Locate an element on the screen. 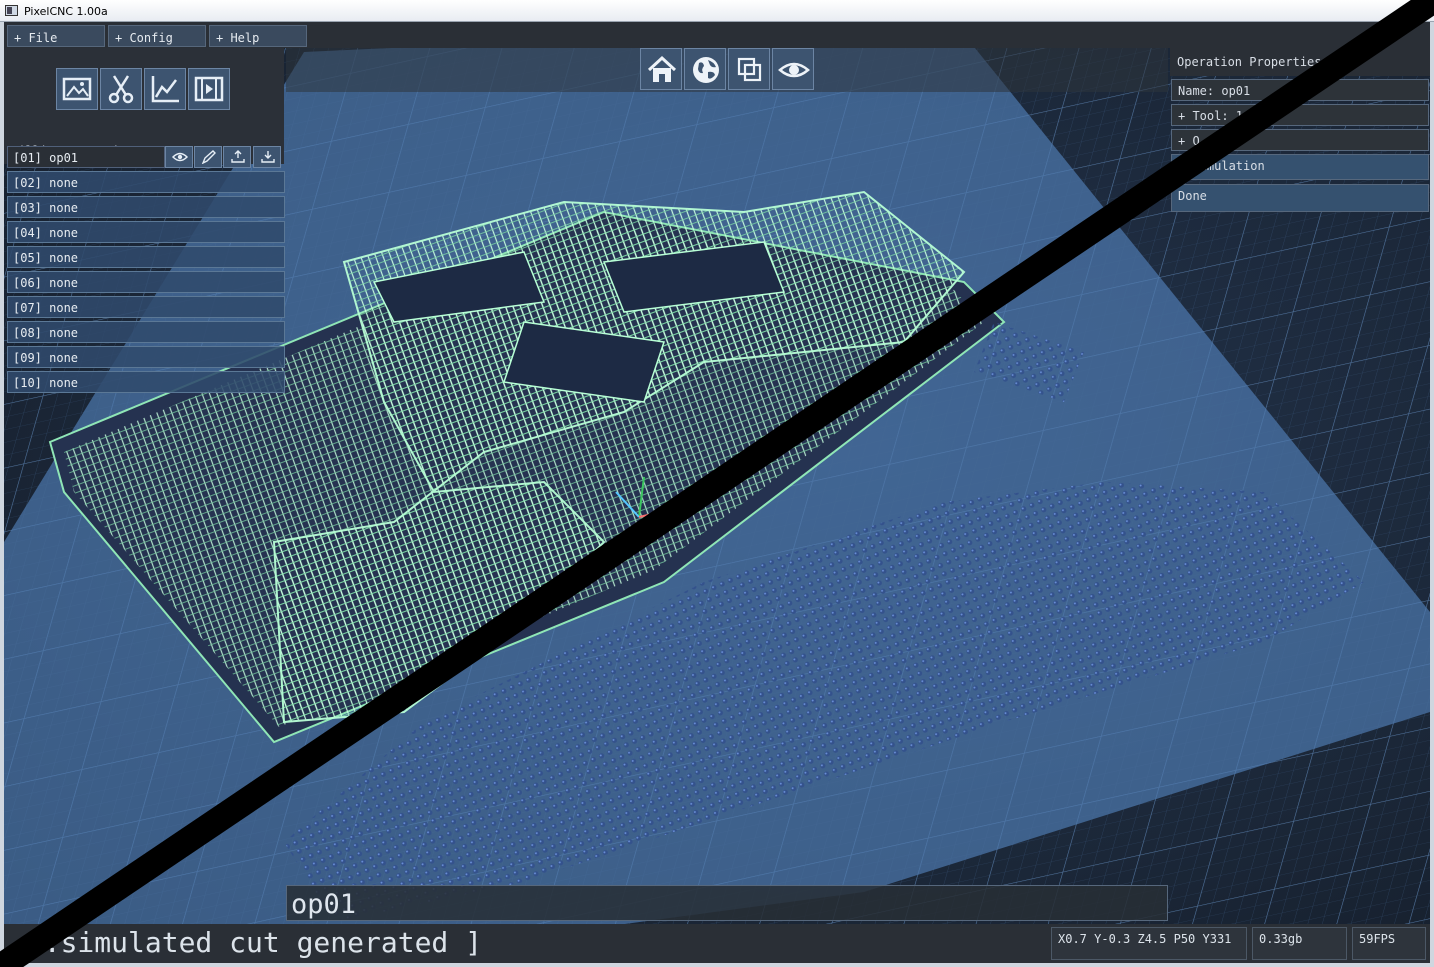  title-bar: PixelCNC 1.00a is located at coordinates (717, 11).